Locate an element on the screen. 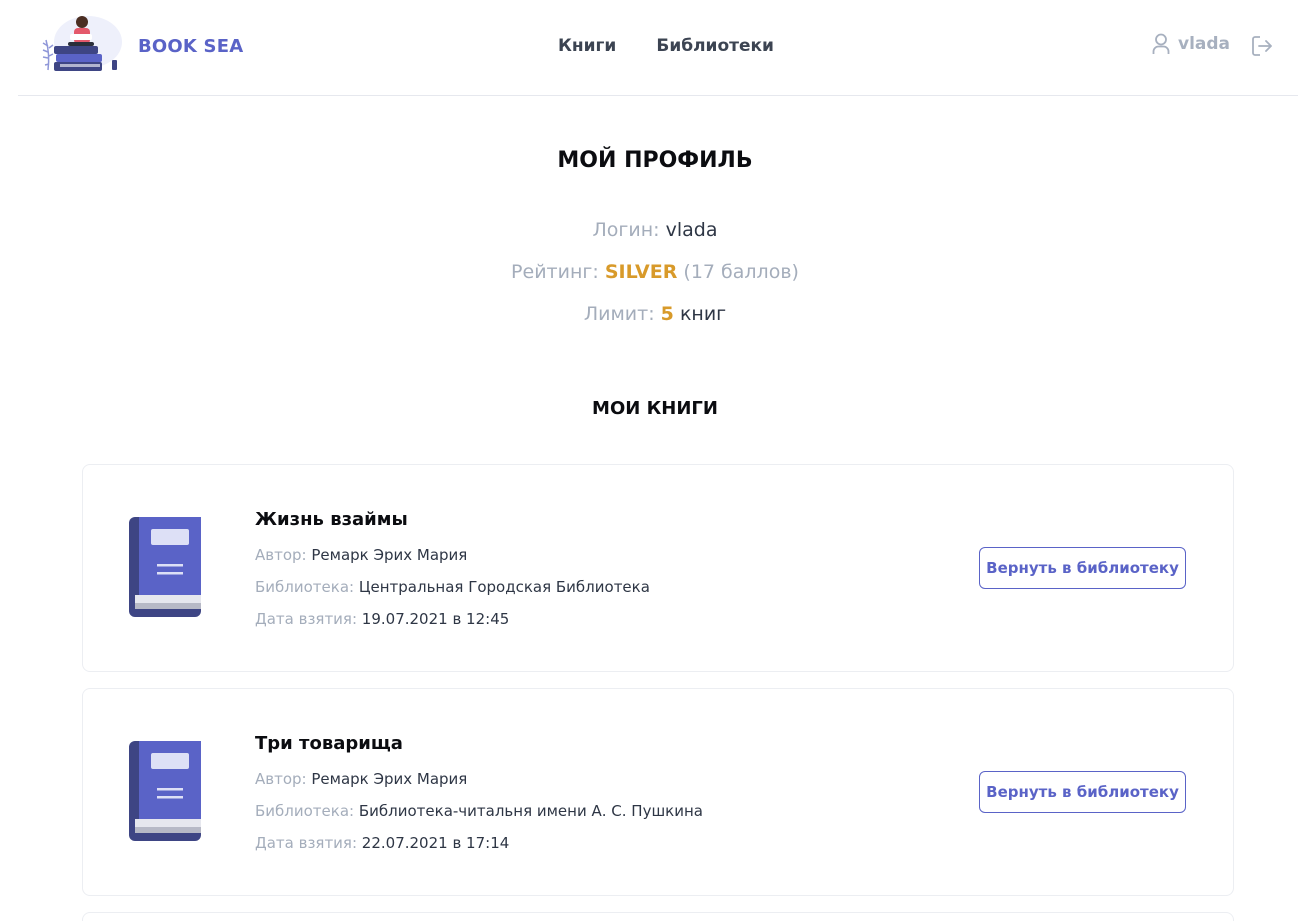 The width and height of the screenshot is (1310, 921). page-title: МОЙ ПРОФИЛЬ is located at coordinates (655, 160).